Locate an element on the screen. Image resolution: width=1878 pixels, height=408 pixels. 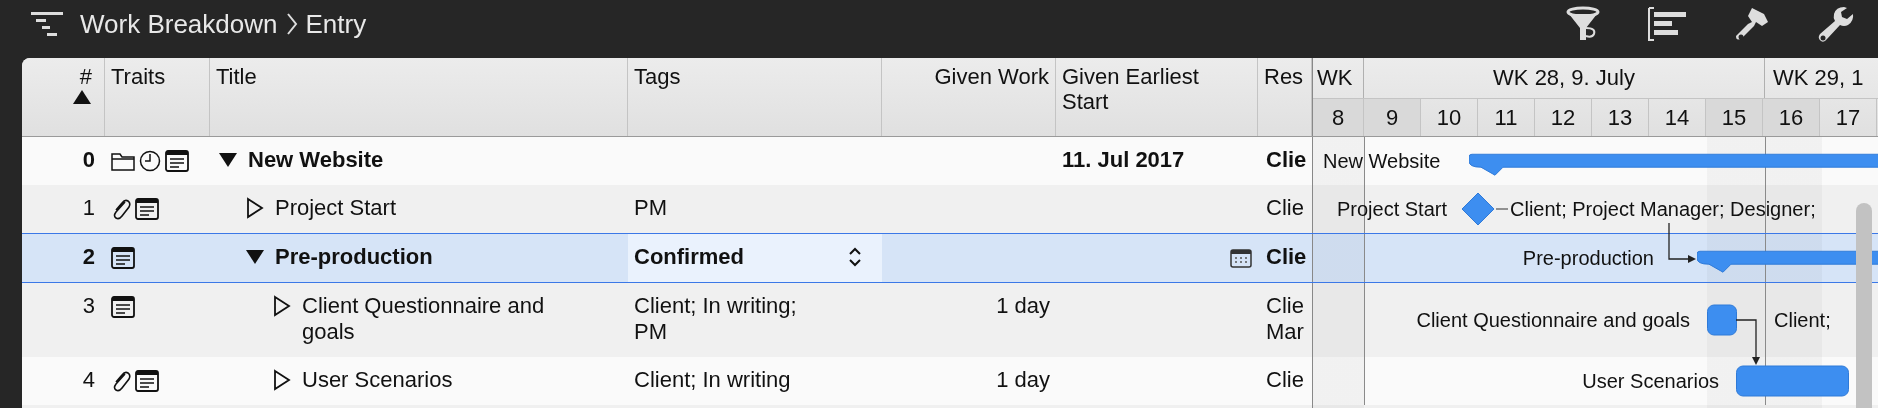
day-header: 10 is located at coordinates (1449, 117).